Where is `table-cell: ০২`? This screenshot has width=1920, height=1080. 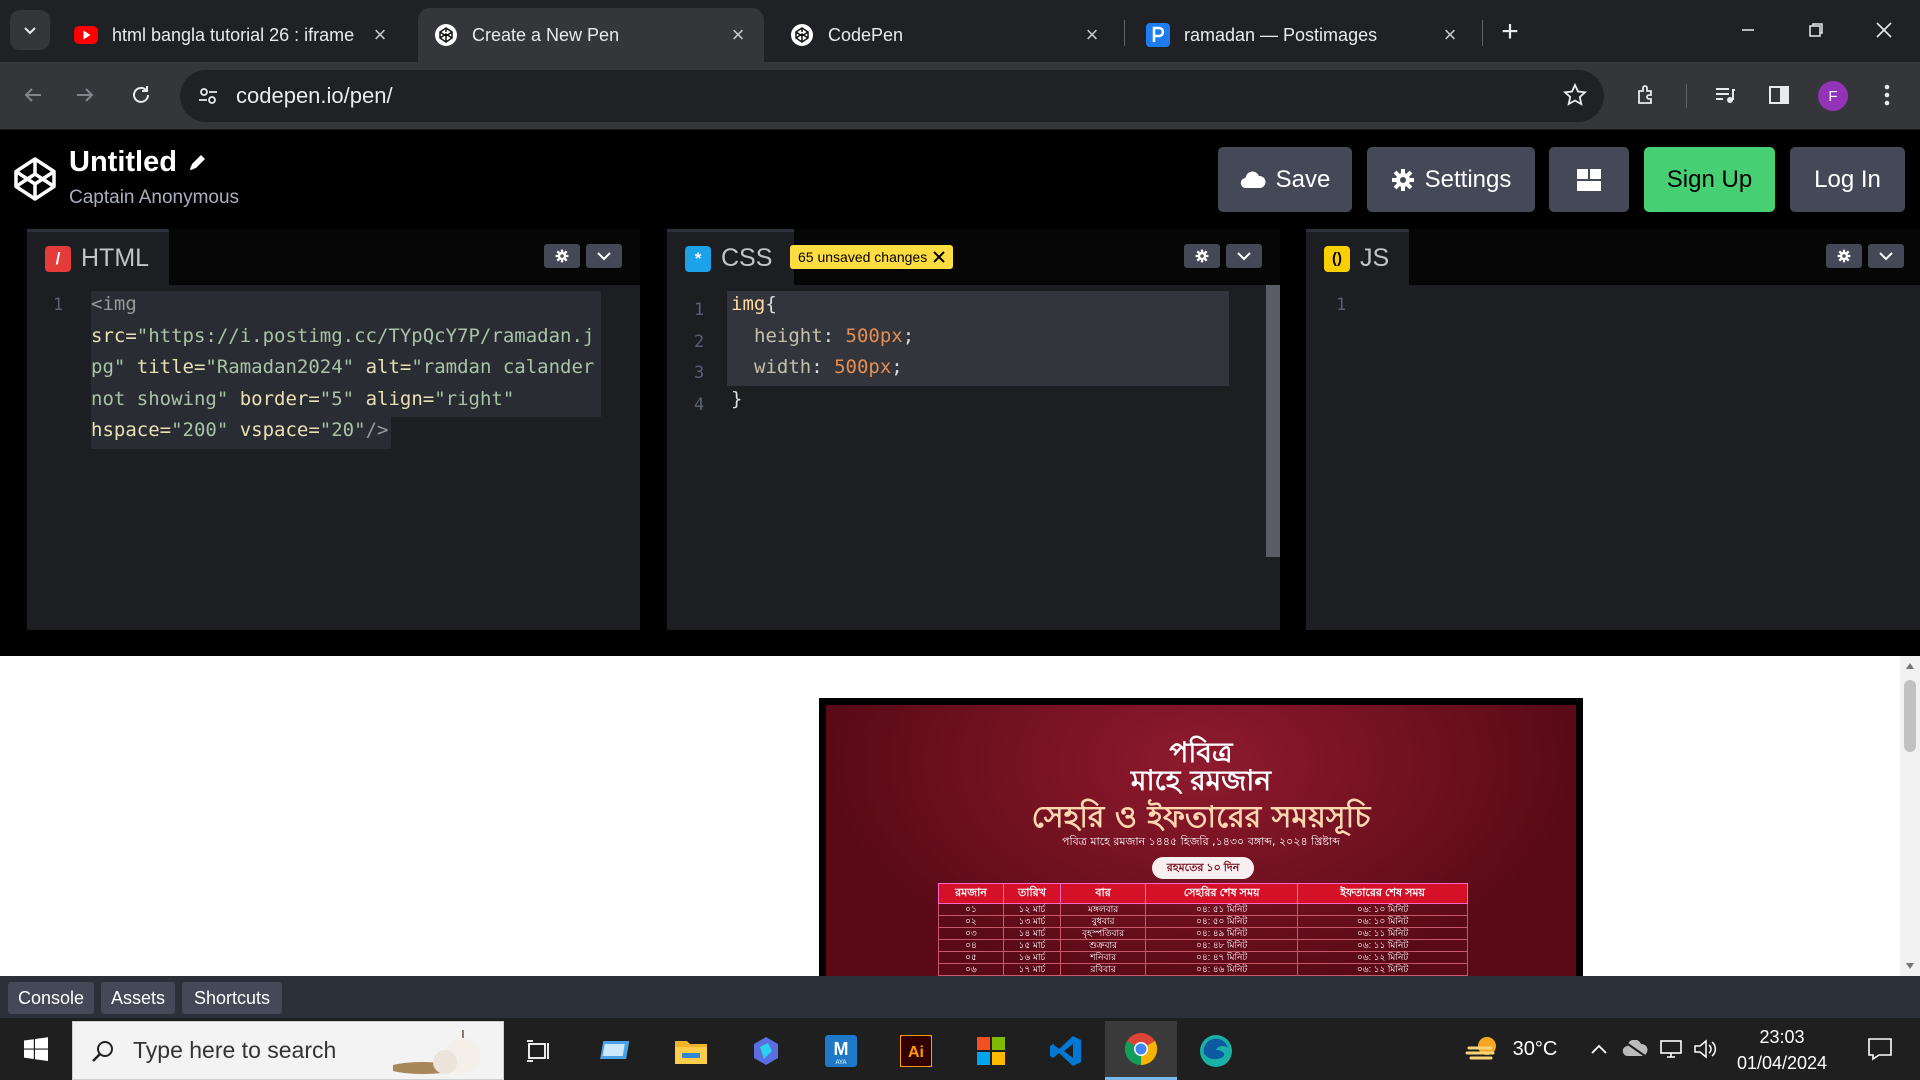
table-cell: ০২ is located at coordinates (971, 921).